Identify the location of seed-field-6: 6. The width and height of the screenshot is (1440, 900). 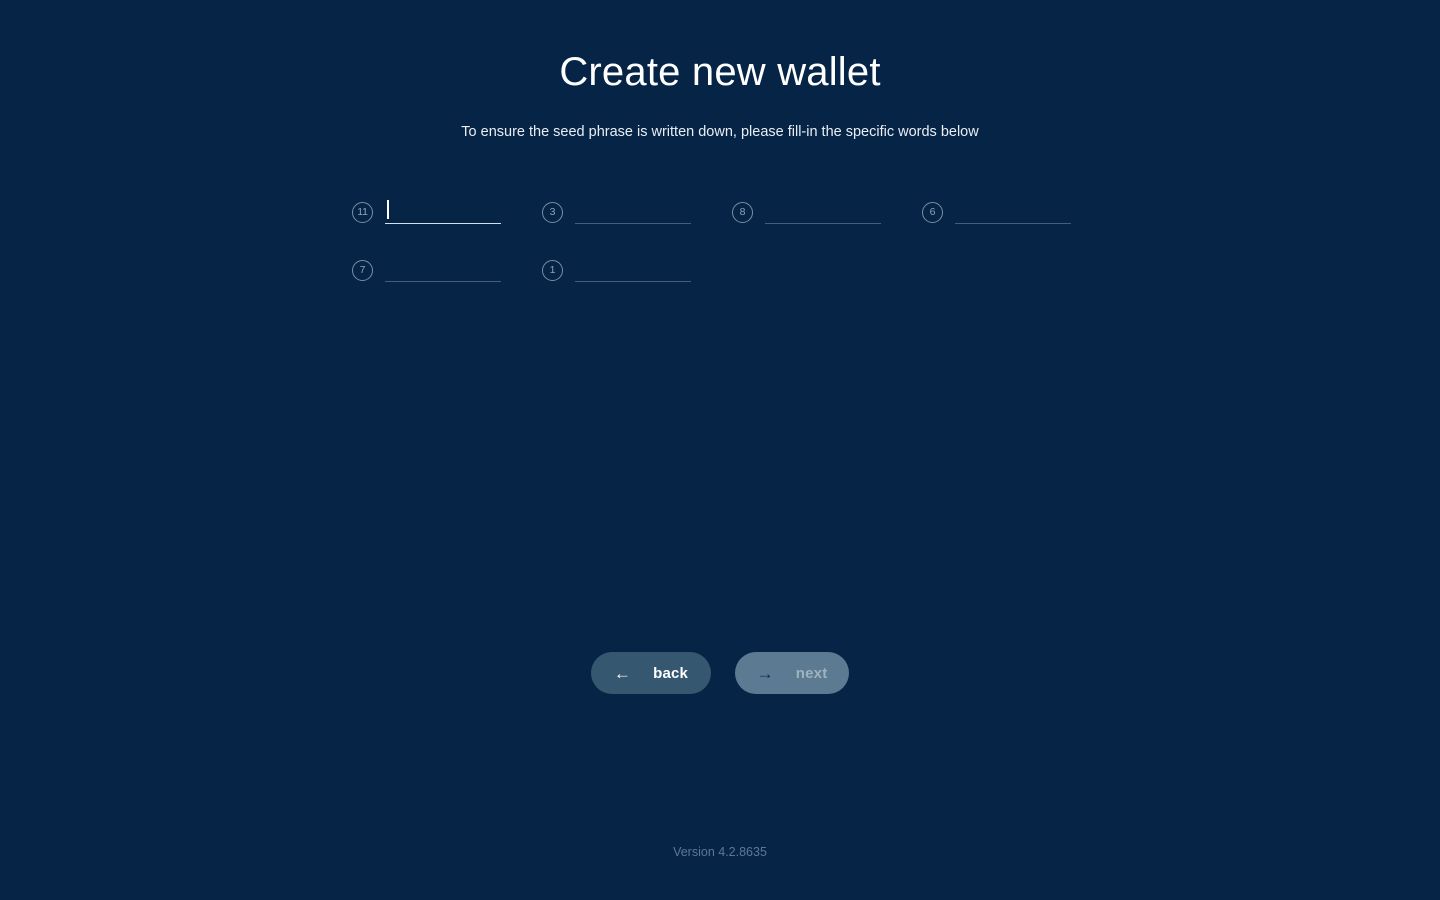
(1017, 214).